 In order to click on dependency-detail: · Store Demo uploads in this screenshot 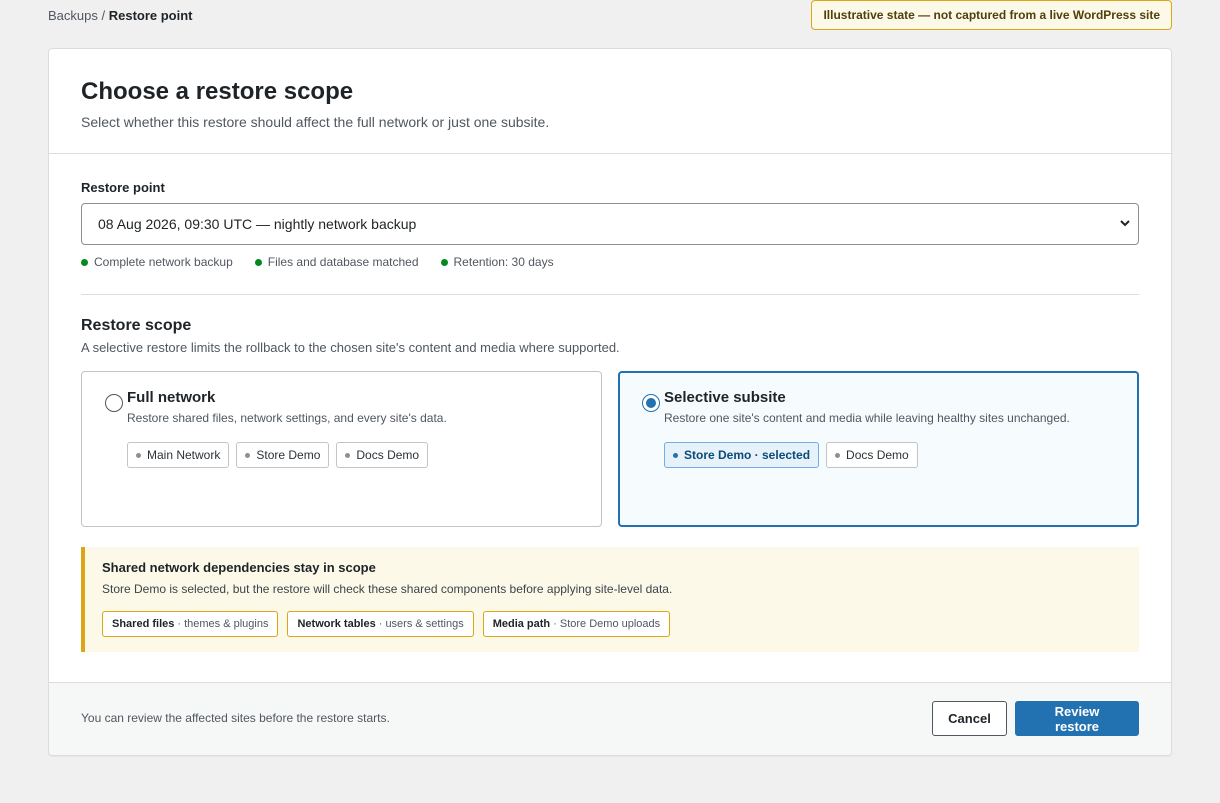, I will do `click(607, 624)`.